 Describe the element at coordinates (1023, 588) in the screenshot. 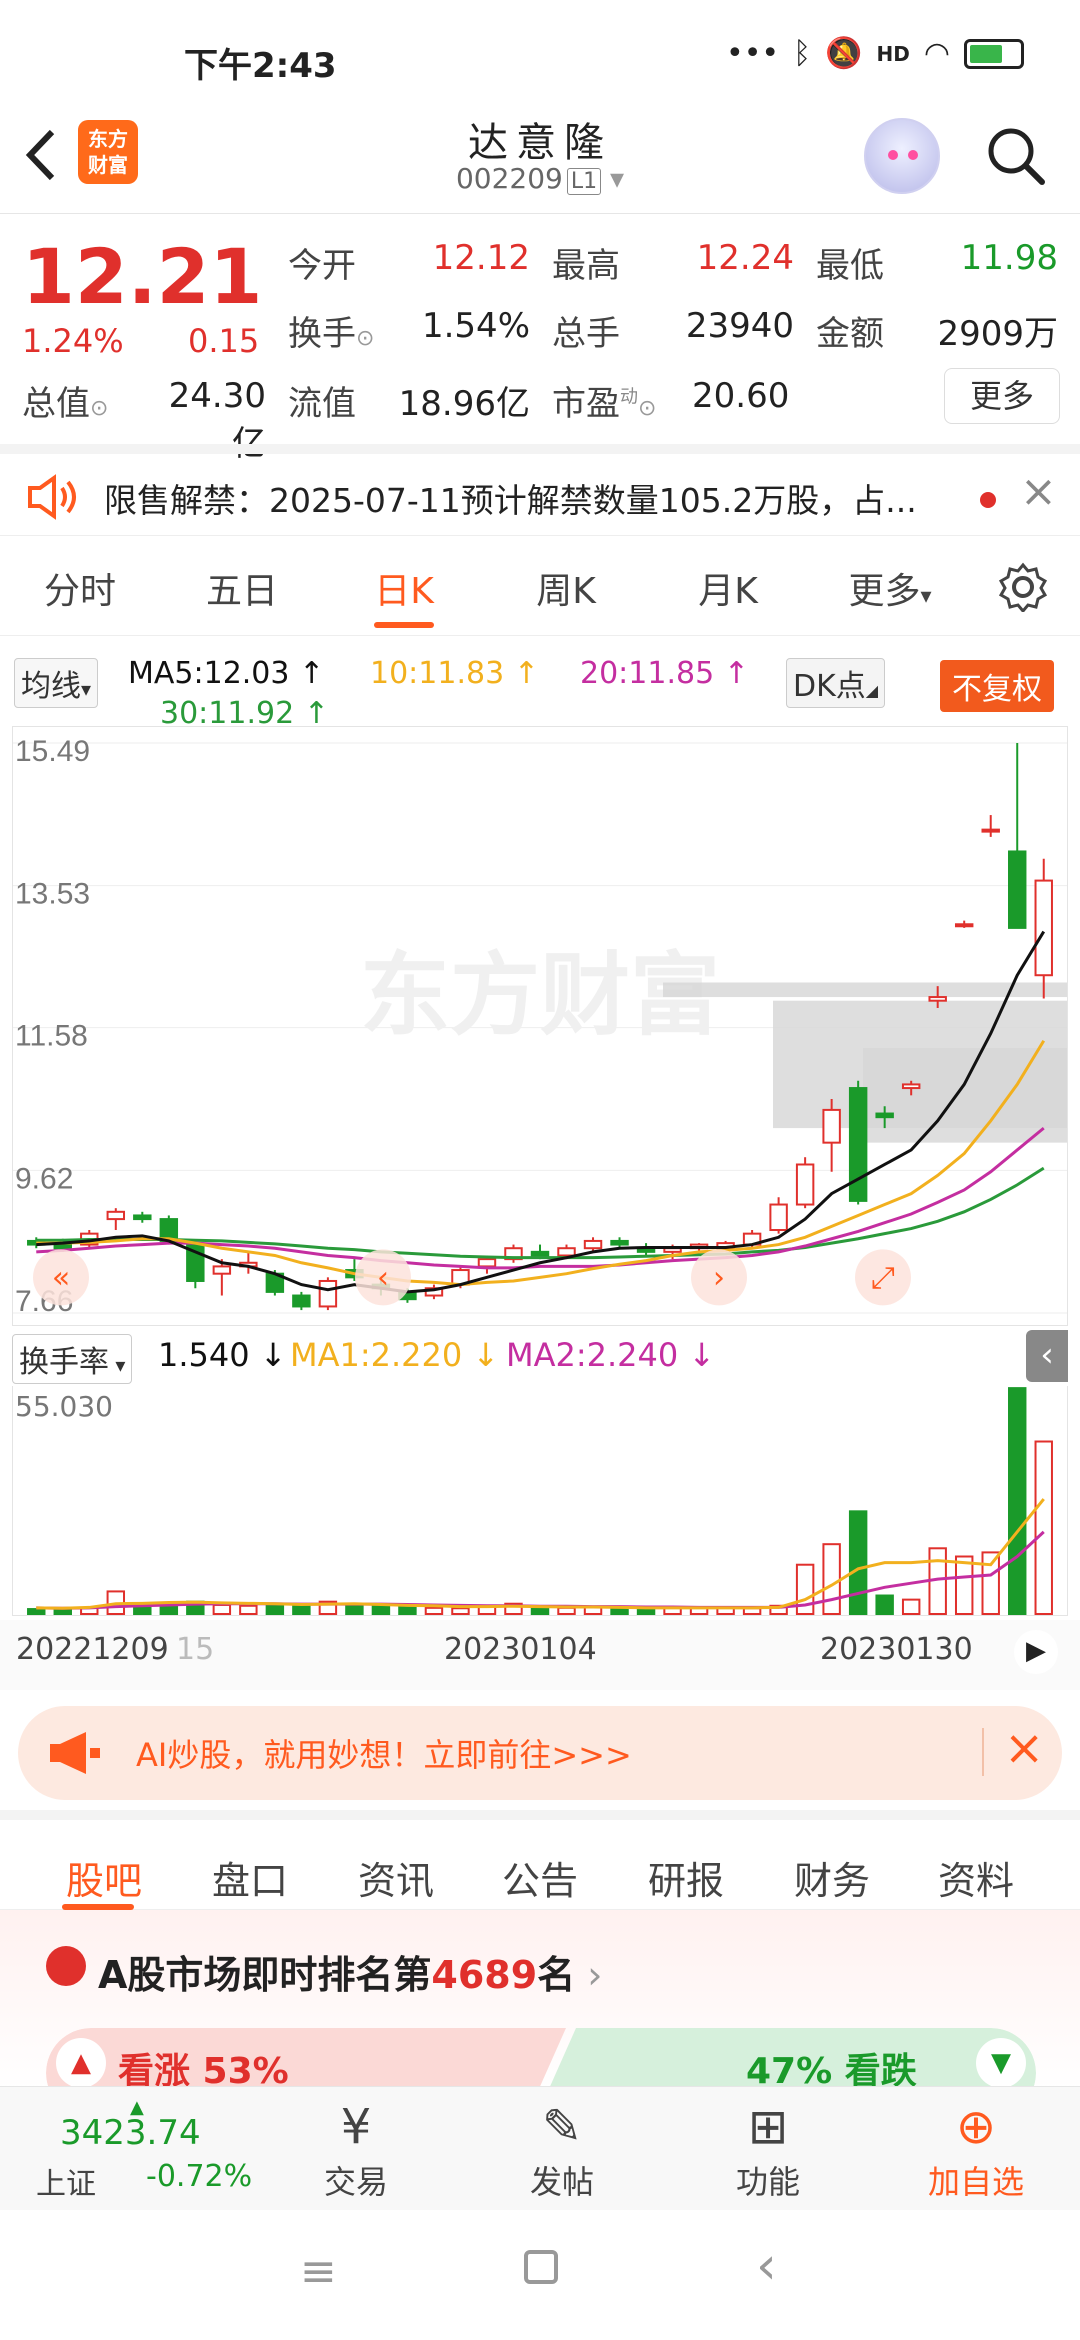

I see `chart-settings-button` at that location.